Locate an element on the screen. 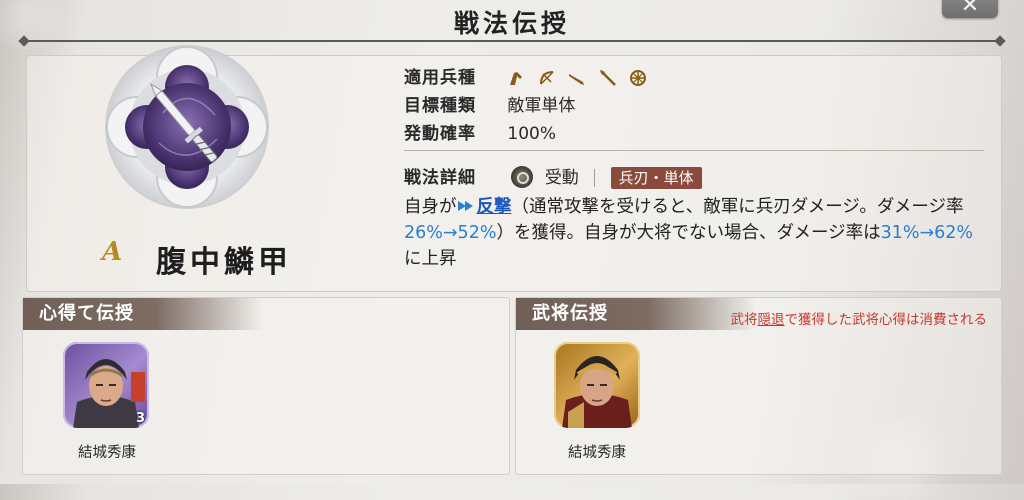  spear-icon is located at coordinates (607, 78).